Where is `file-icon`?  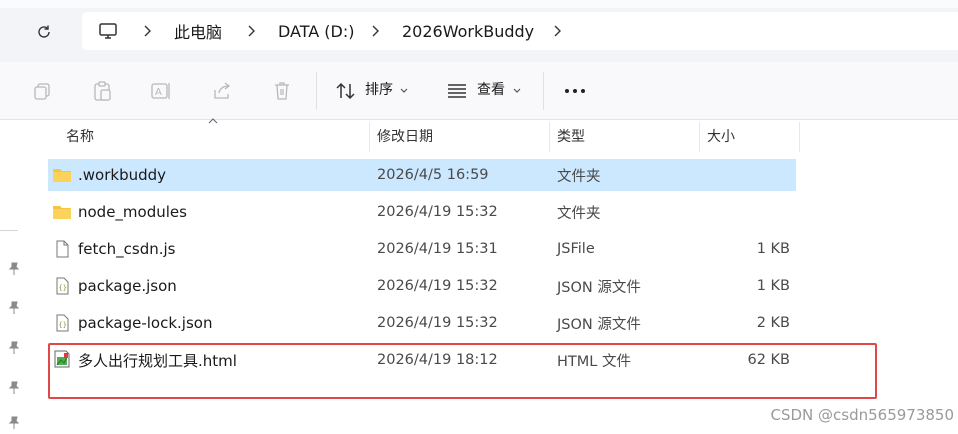 file-icon is located at coordinates (62, 249).